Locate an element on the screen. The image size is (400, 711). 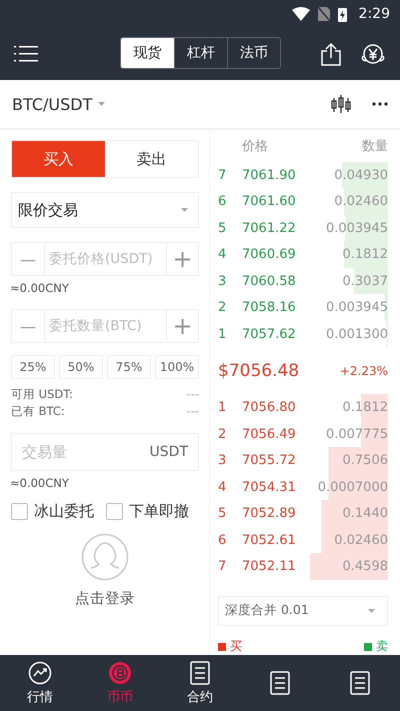
percent-button: 25% is located at coordinates (33, 367).